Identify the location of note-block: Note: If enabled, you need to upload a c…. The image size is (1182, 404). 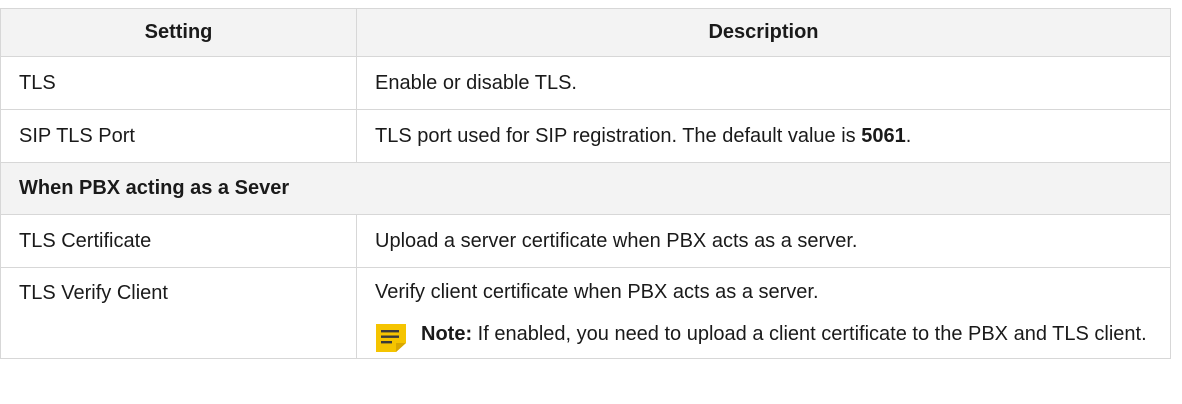
(763, 337).